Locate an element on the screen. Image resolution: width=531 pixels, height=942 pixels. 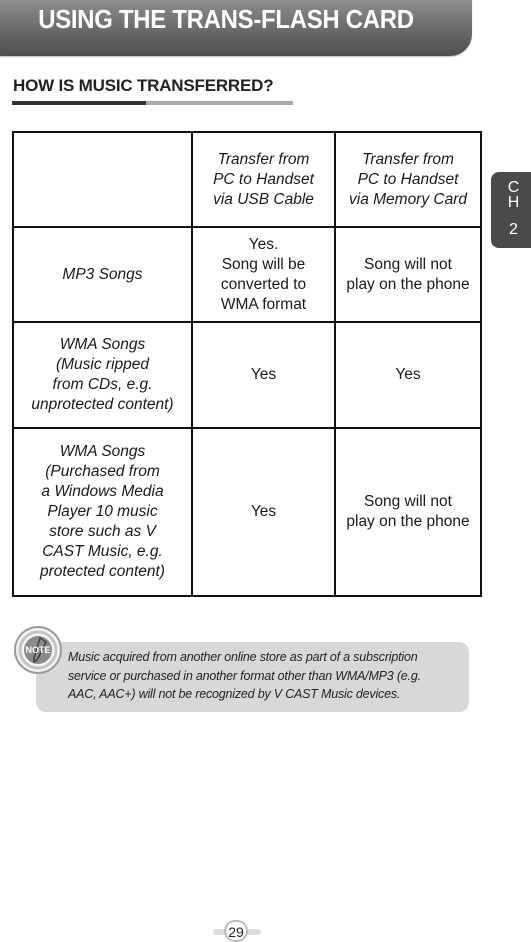
note-icon-label: NOTE is located at coordinates (37, 650).